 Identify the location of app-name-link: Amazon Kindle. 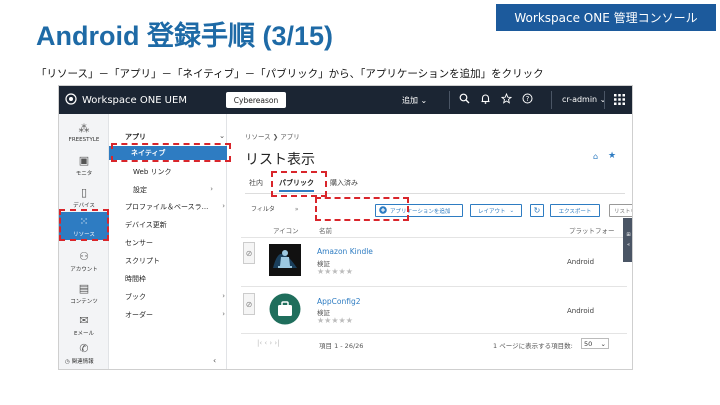
(345, 251).